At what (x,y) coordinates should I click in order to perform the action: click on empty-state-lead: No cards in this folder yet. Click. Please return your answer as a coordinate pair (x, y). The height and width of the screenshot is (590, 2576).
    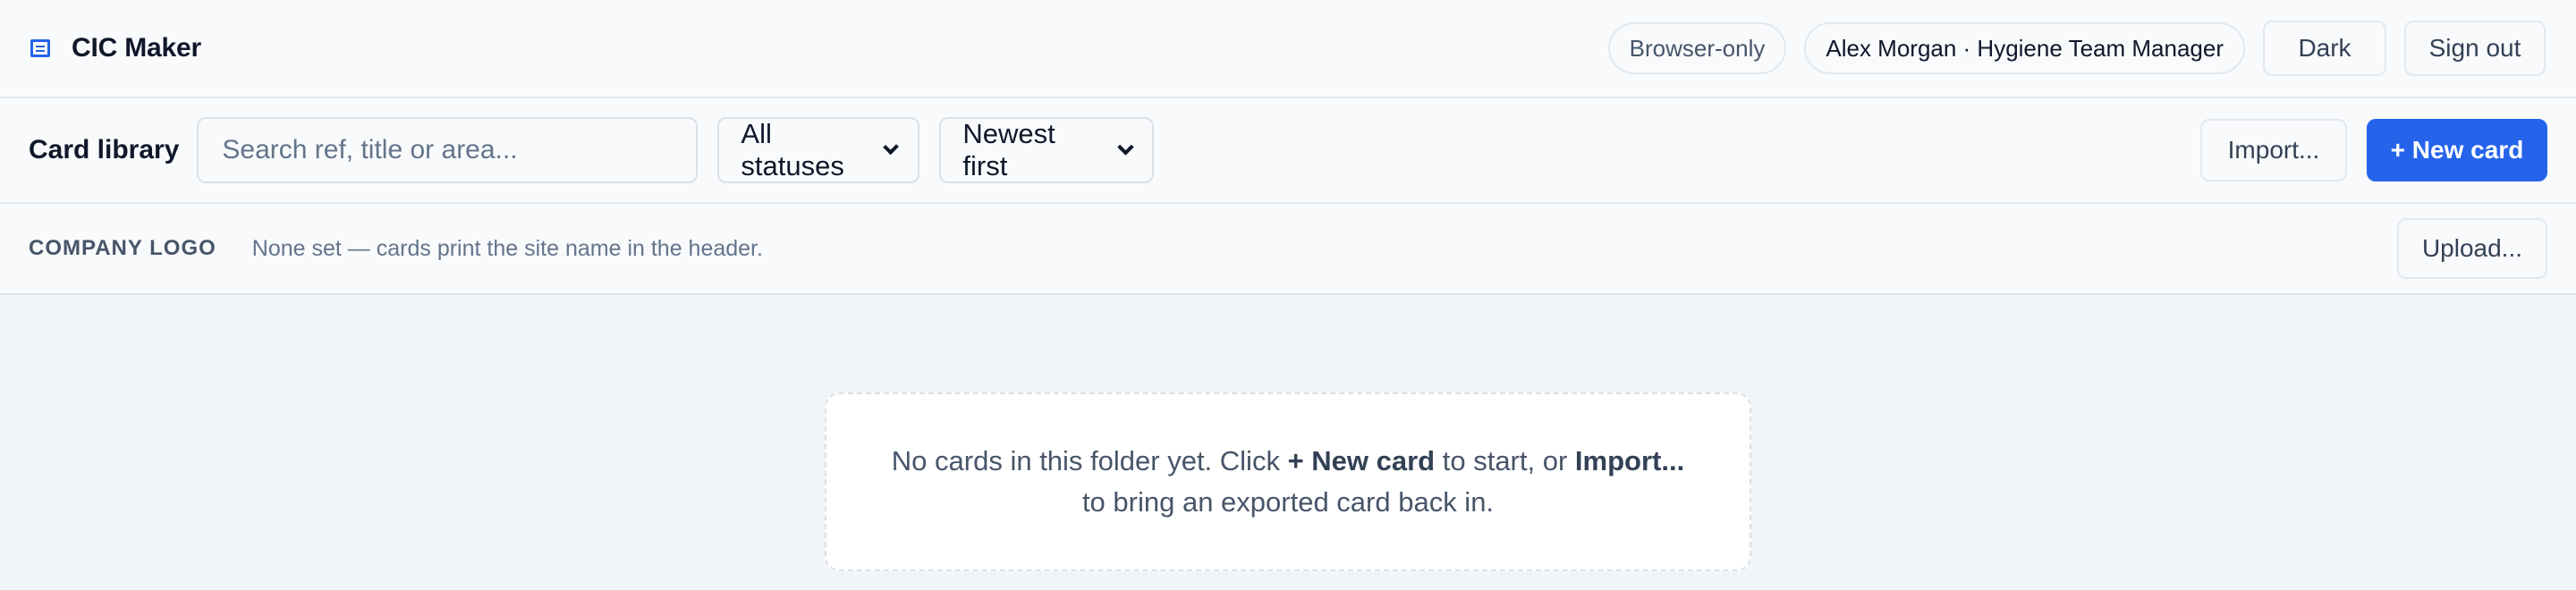
    Looking at the image, I should click on (1089, 460).